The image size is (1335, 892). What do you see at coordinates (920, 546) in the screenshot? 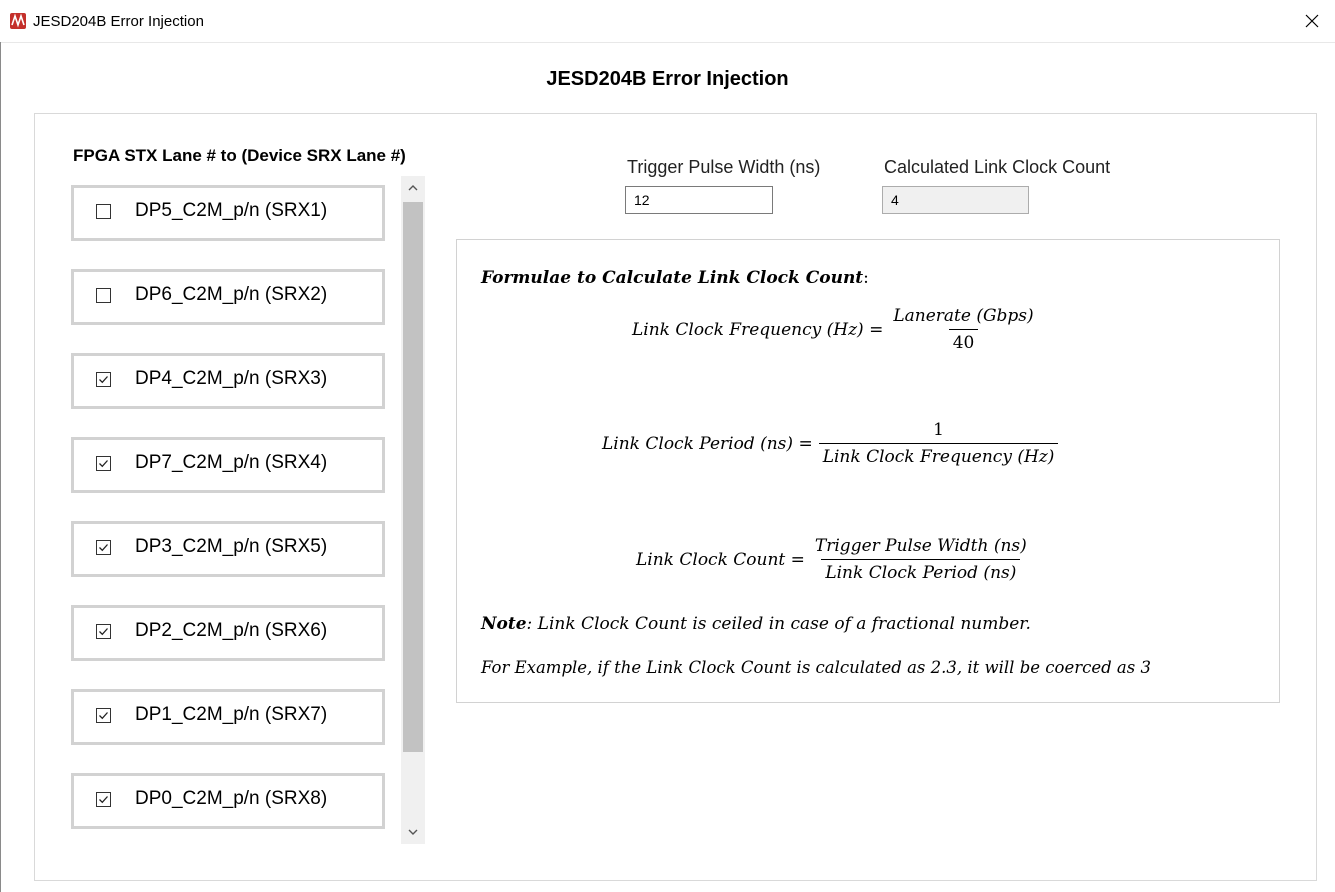
I see `eq3-numerator: Trigger Pulse Width (ns)` at bounding box center [920, 546].